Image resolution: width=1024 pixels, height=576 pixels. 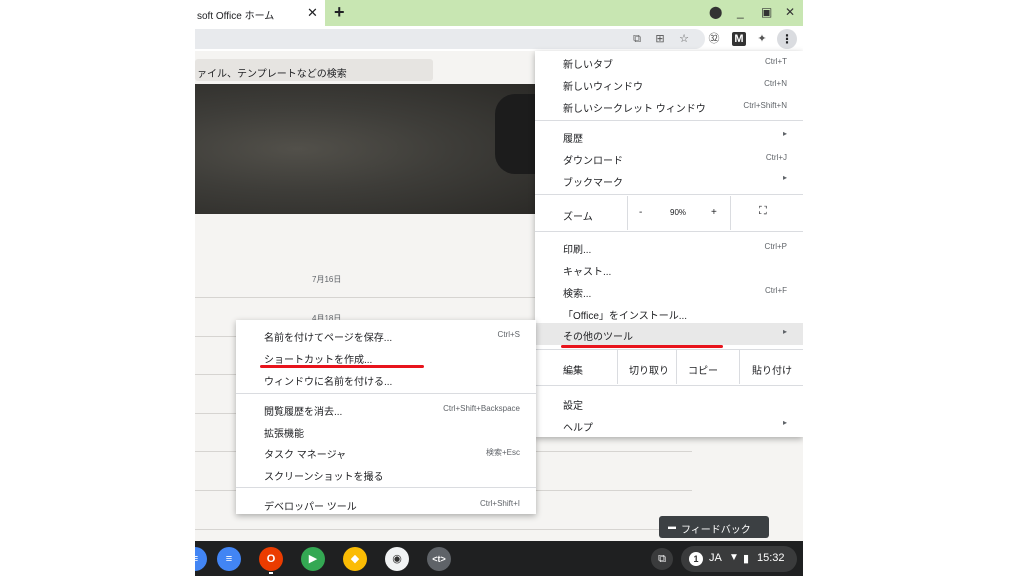 What do you see at coordinates (649, 369) in the screenshot?
I see `cut-button: 切り取り` at bounding box center [649, 369].